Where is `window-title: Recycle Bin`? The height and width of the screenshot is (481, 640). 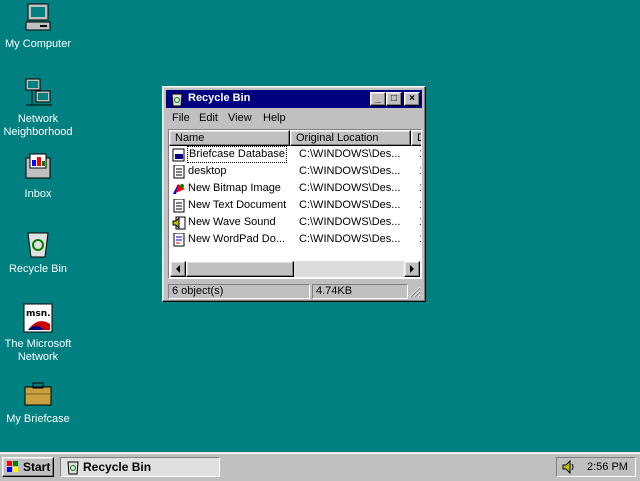 window-title: Recycle Bin is located at coordinates (219, 98).